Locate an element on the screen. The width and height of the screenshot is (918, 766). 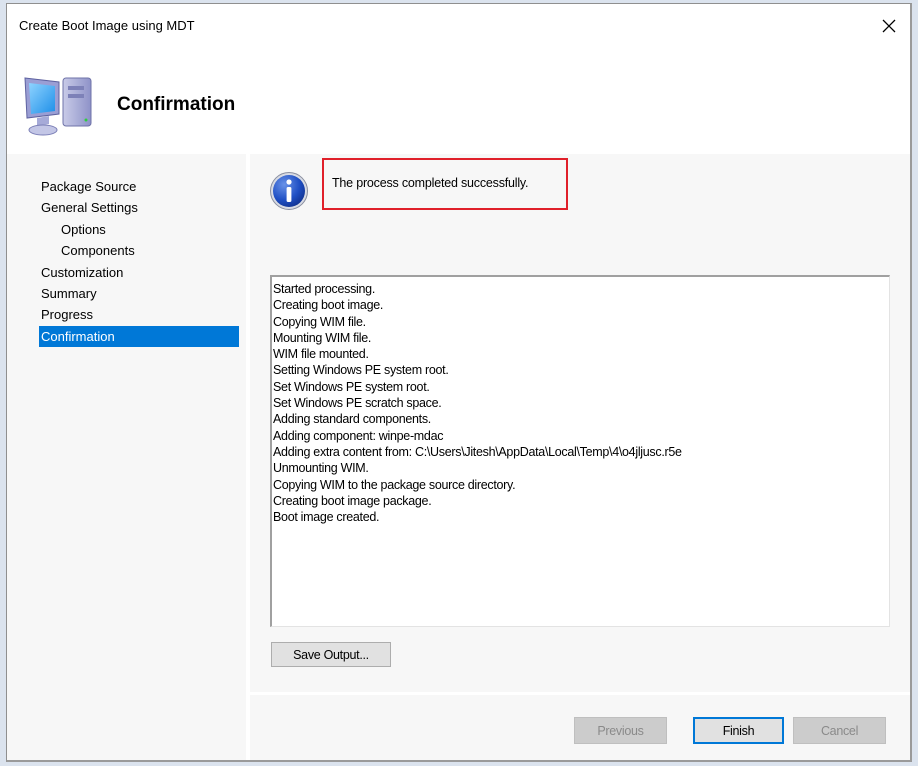
log-line: Set Windows PE scratch space. is located at coordinates (357, 403).